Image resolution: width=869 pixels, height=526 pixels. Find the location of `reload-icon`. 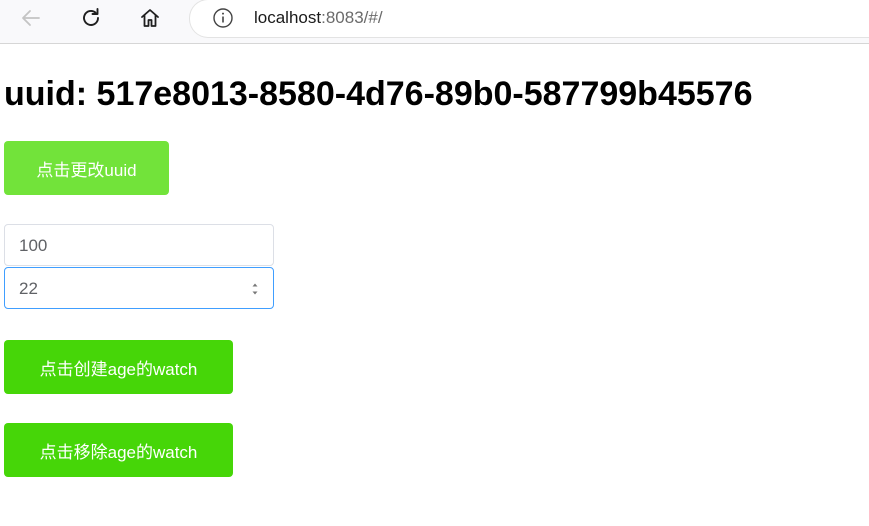

reload-icon is located at coordinates (91, 17).